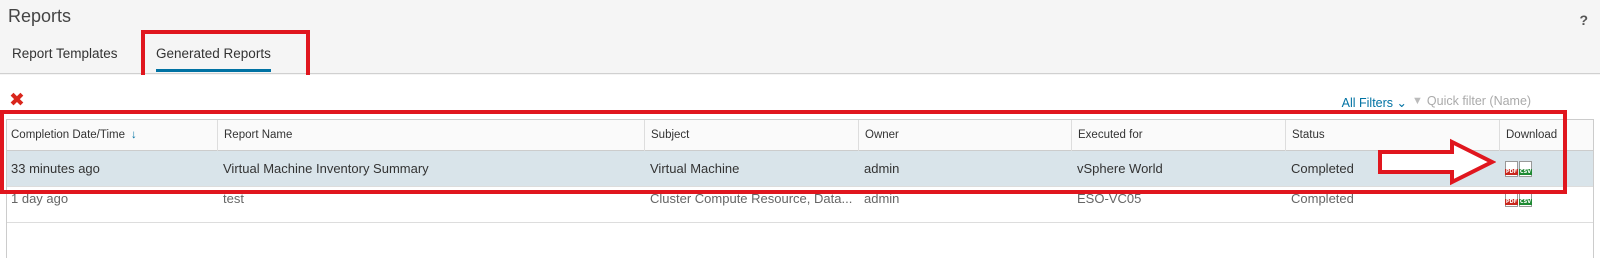 The image size is (1600, 258). I want to click on cell-report-name: Virtual Machine Inventory Summary, so click(326, 168).